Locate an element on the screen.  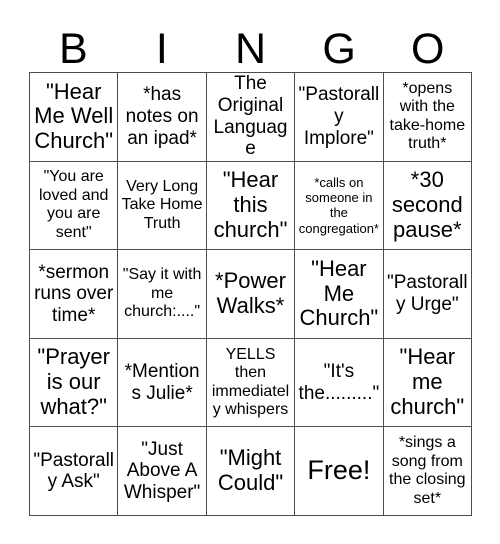
bingo-cell: "Pastorally Ask" is located at coordinates (74, 471).